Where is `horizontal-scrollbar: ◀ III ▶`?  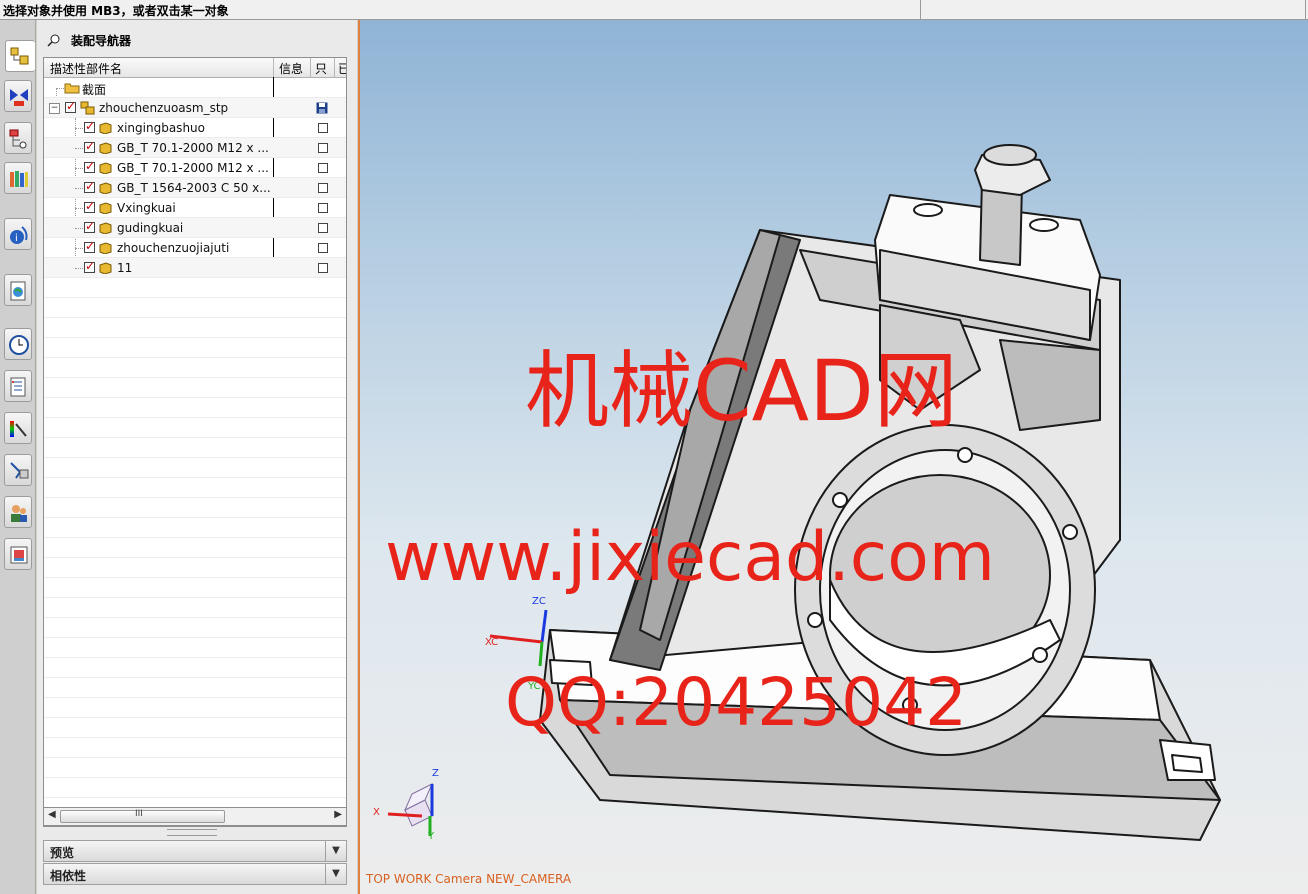
horizontal-scrollbar: ◀ III ▶ is located at coordinates (195, 816).